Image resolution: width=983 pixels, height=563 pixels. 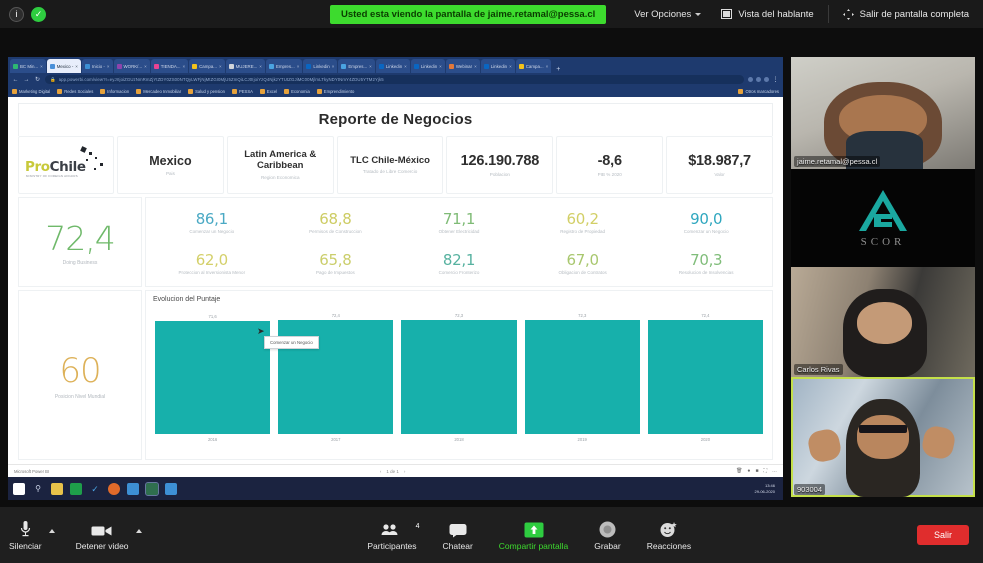 I want to click on start-button-icon, so click(x=19, y=488).